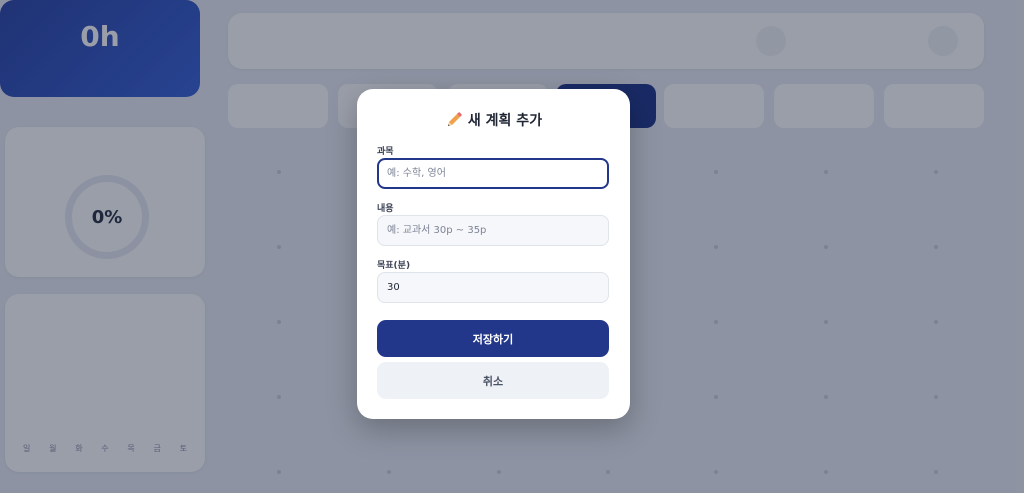 Image resolution: width=1024 pixels, height=493 pixels. What do you see at coordinates (454, 120) in the screenshot?
I see `pencil-icon` at bounding box center [454, 120].